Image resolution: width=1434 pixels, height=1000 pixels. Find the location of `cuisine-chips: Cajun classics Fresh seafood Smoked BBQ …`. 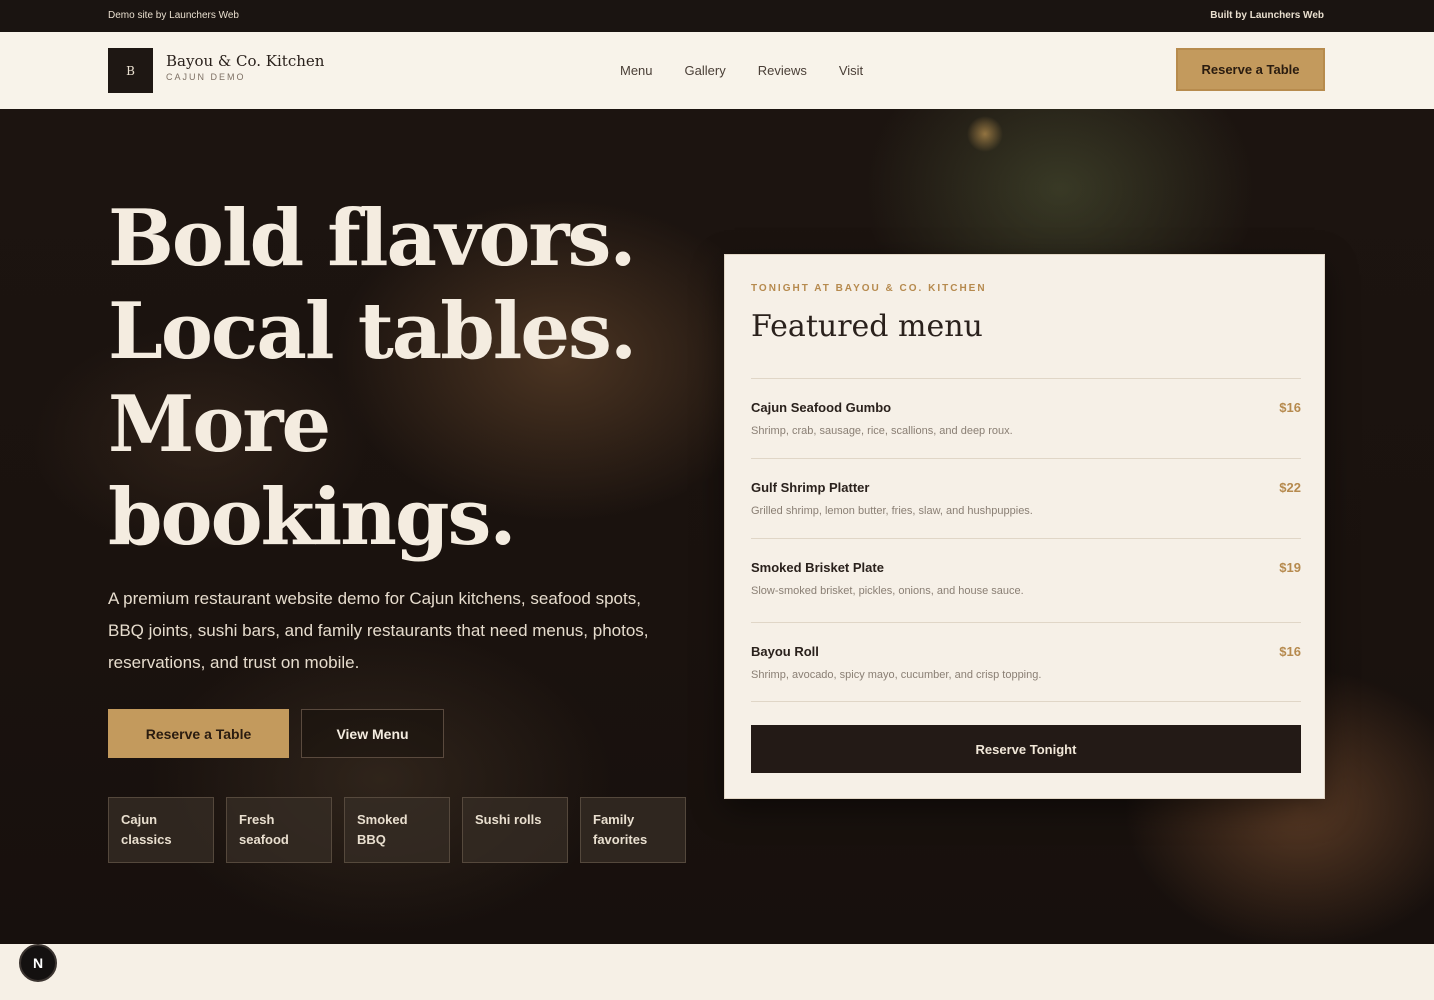

cuisine-chips: Cajun classics Fresh seafood Smoked BBQ … is located at coordinates (397, 830).